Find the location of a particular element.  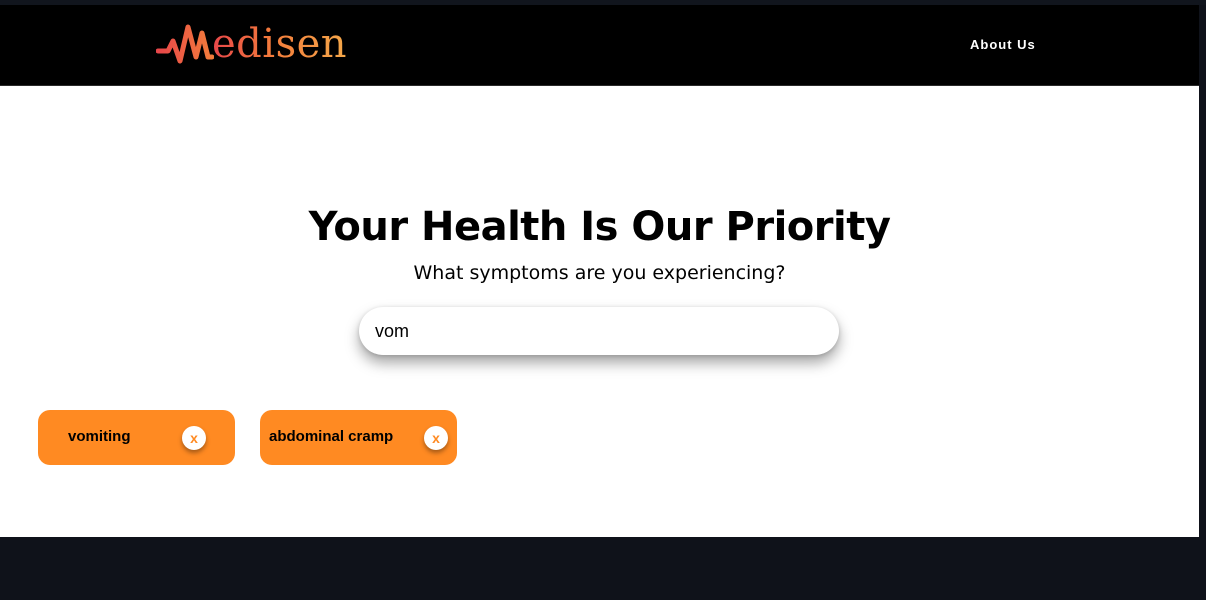

heartbeat-m-icon is located at coordinates (185, 44).